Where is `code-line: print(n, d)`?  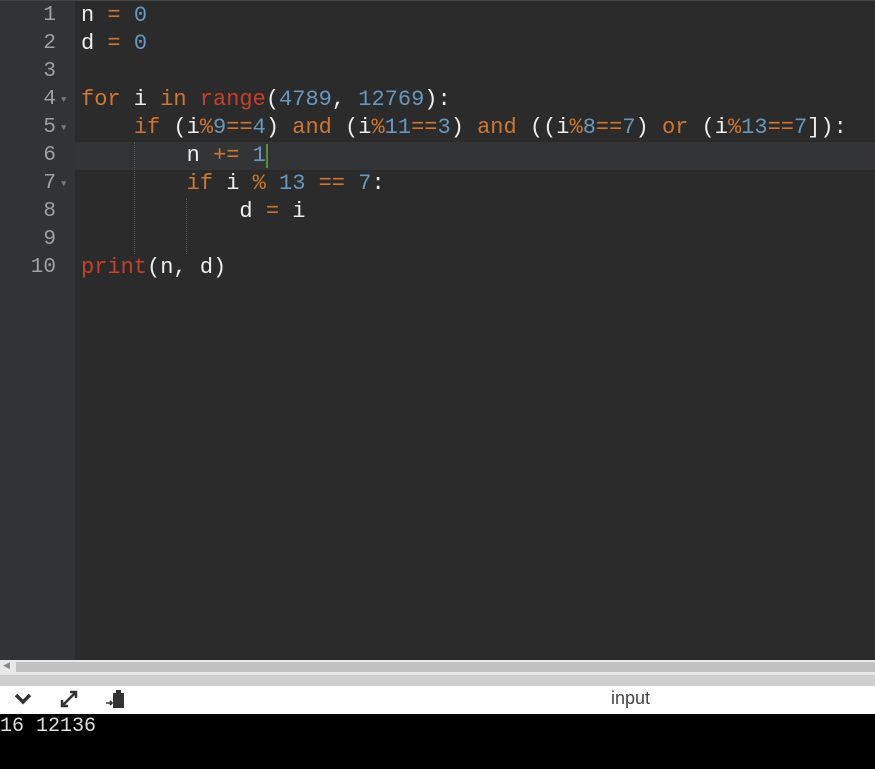 code-line: print(n, d) is located at coordinates (153, 268).